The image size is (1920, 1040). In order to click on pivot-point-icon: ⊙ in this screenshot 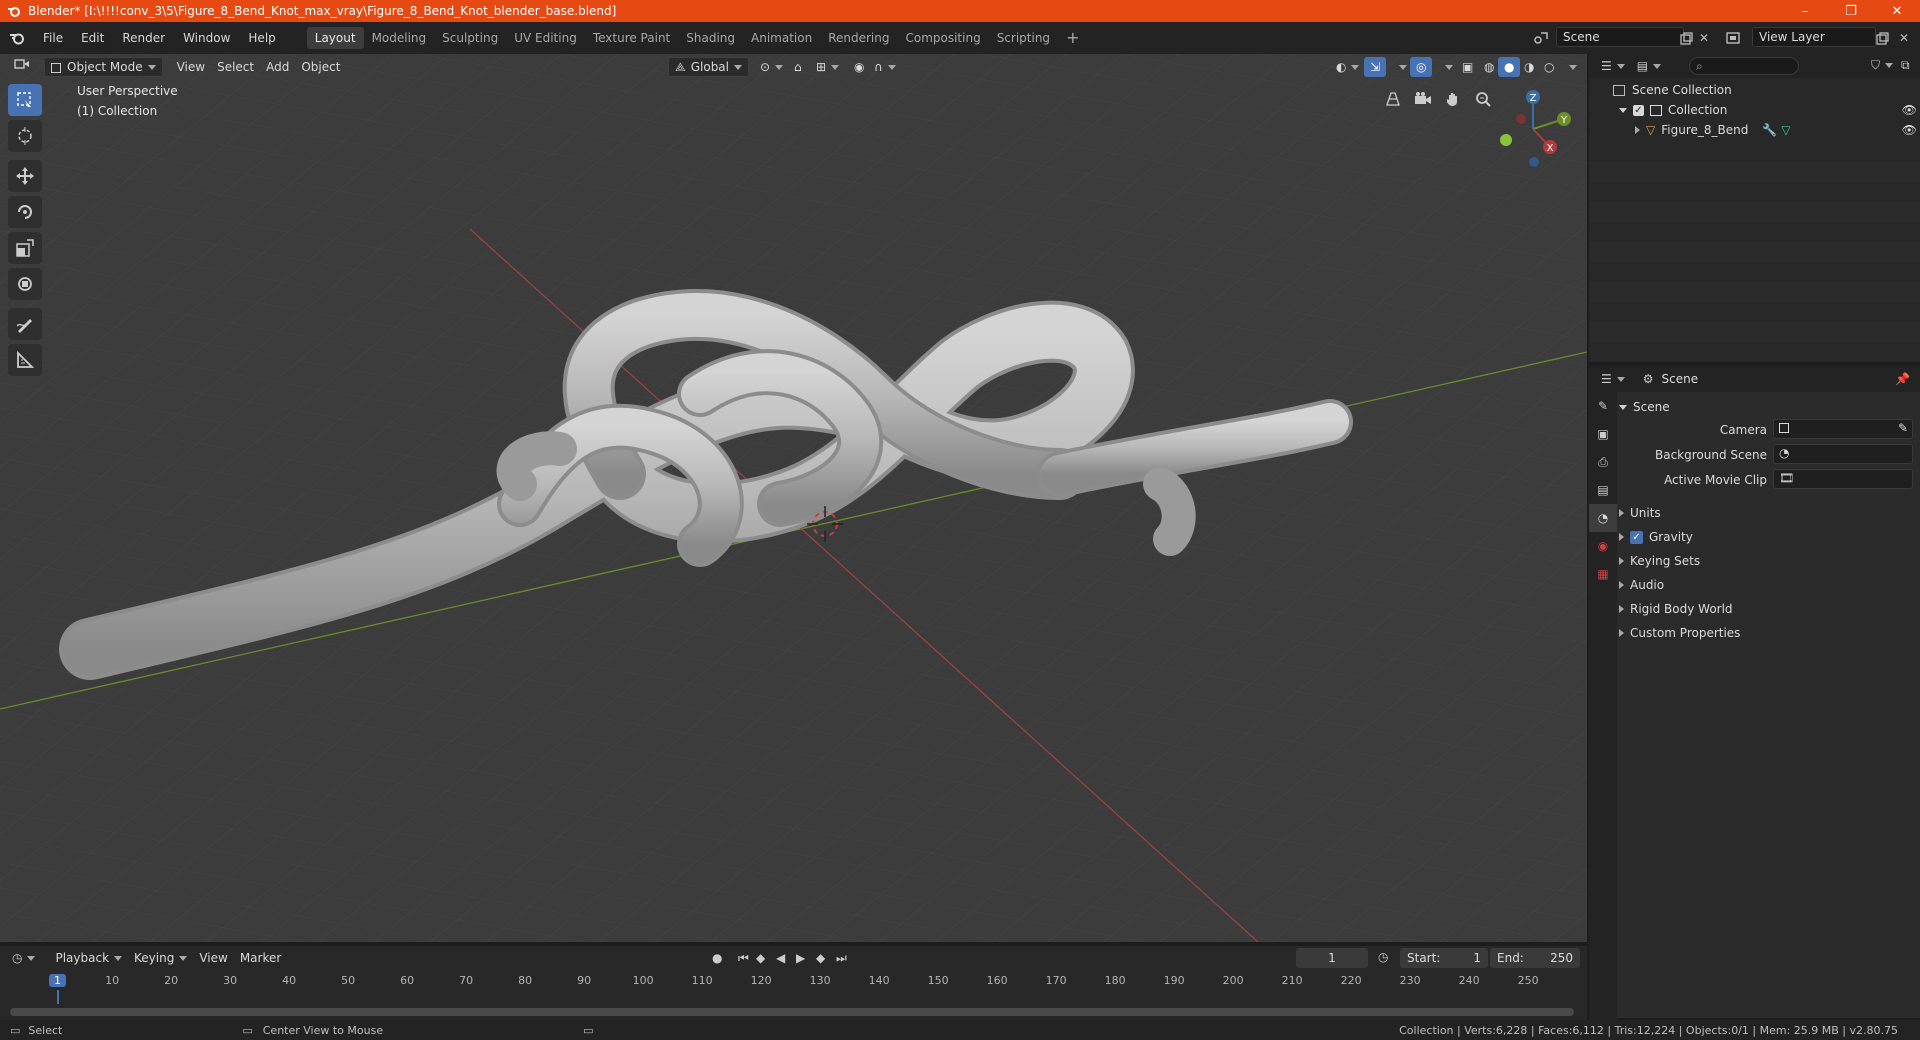, I will do `click(771, 67)`.